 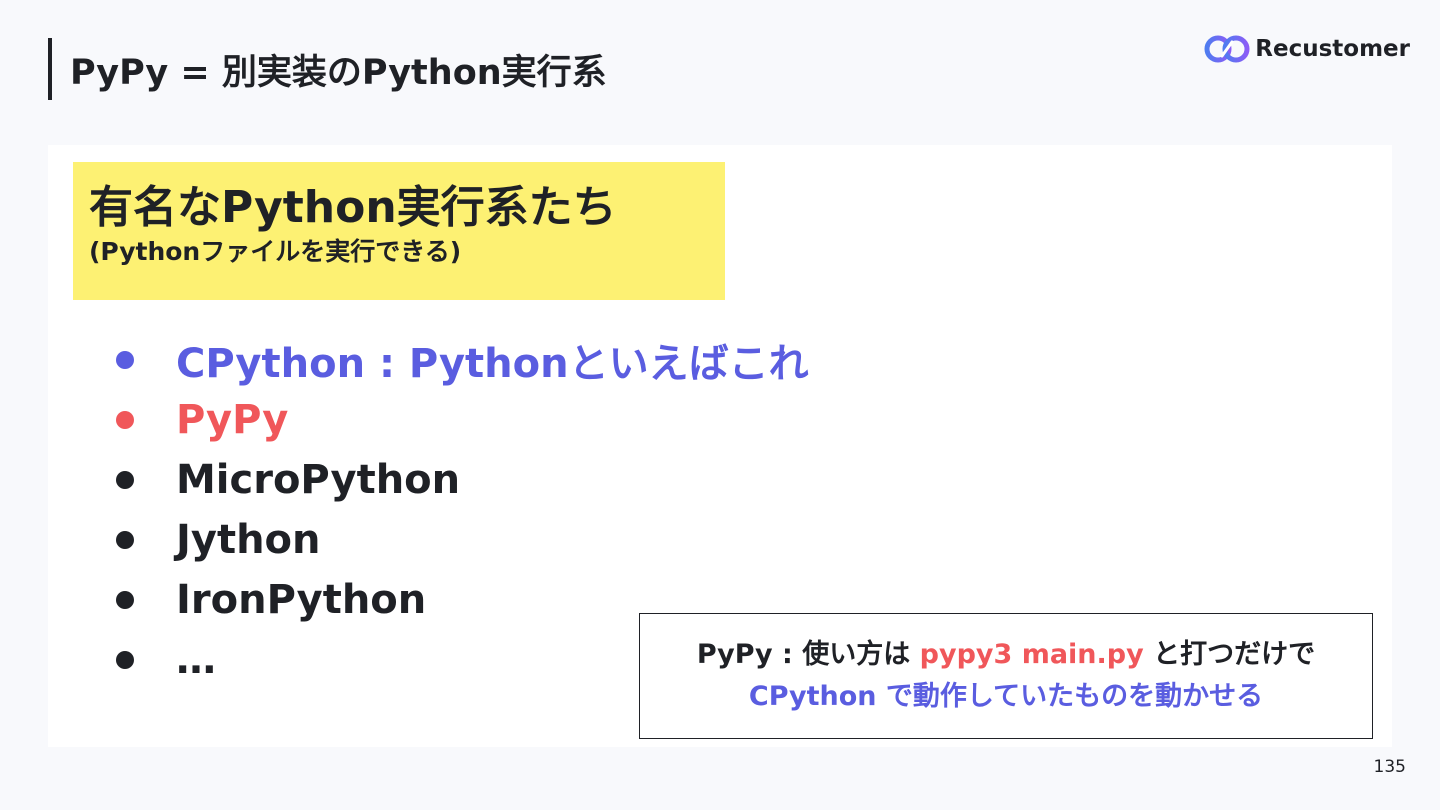 I want to click on heading-main: 有名なPython実行系たち, so click(x=353, y=207).